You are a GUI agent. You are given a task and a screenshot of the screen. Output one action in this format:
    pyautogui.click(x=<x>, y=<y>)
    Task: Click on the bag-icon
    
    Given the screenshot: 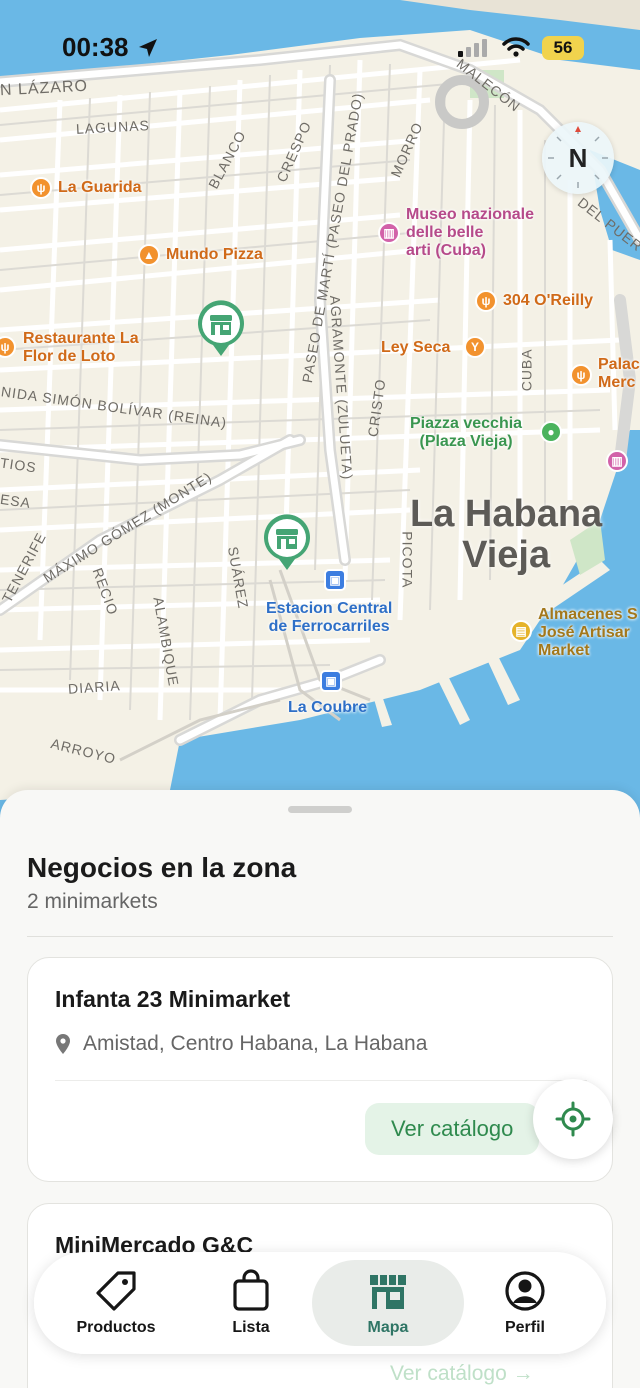 What is the action you would take?
    pyautogui.click(x=251, y=1290)
    